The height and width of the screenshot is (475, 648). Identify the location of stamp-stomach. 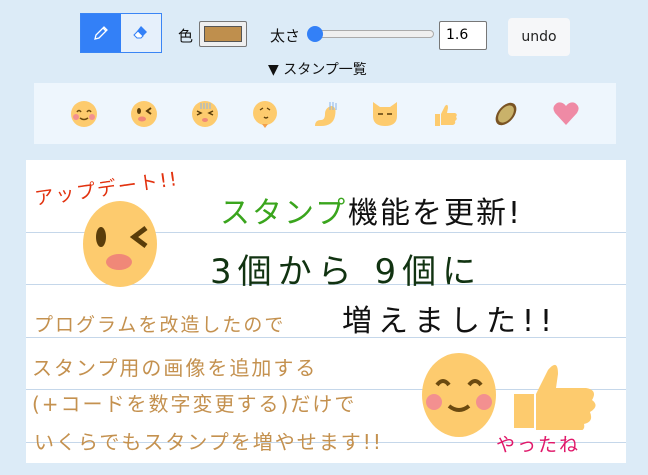
(325, 114).